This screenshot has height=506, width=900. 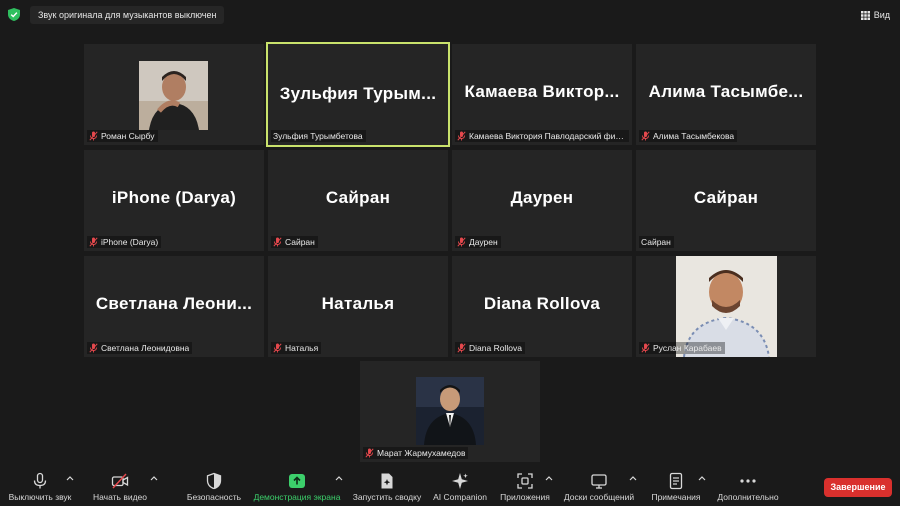 What do you see at coordinates (865, 15) in the screenshot?
I see `grid-icon` at bounding box center [865, 15].